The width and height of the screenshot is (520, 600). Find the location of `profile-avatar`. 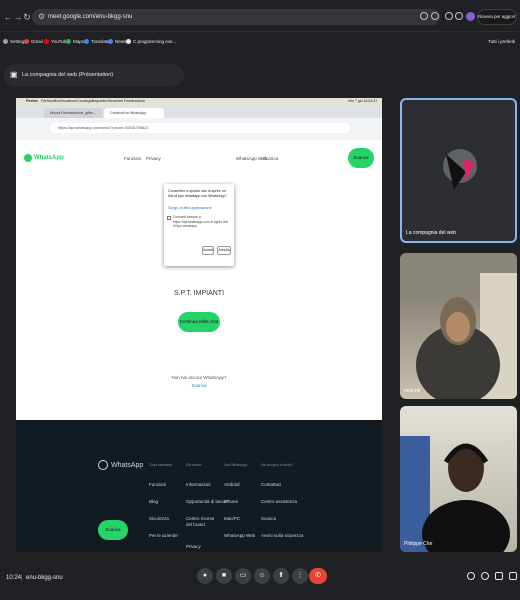

profile-avatar is located at coordinates (470, 16).